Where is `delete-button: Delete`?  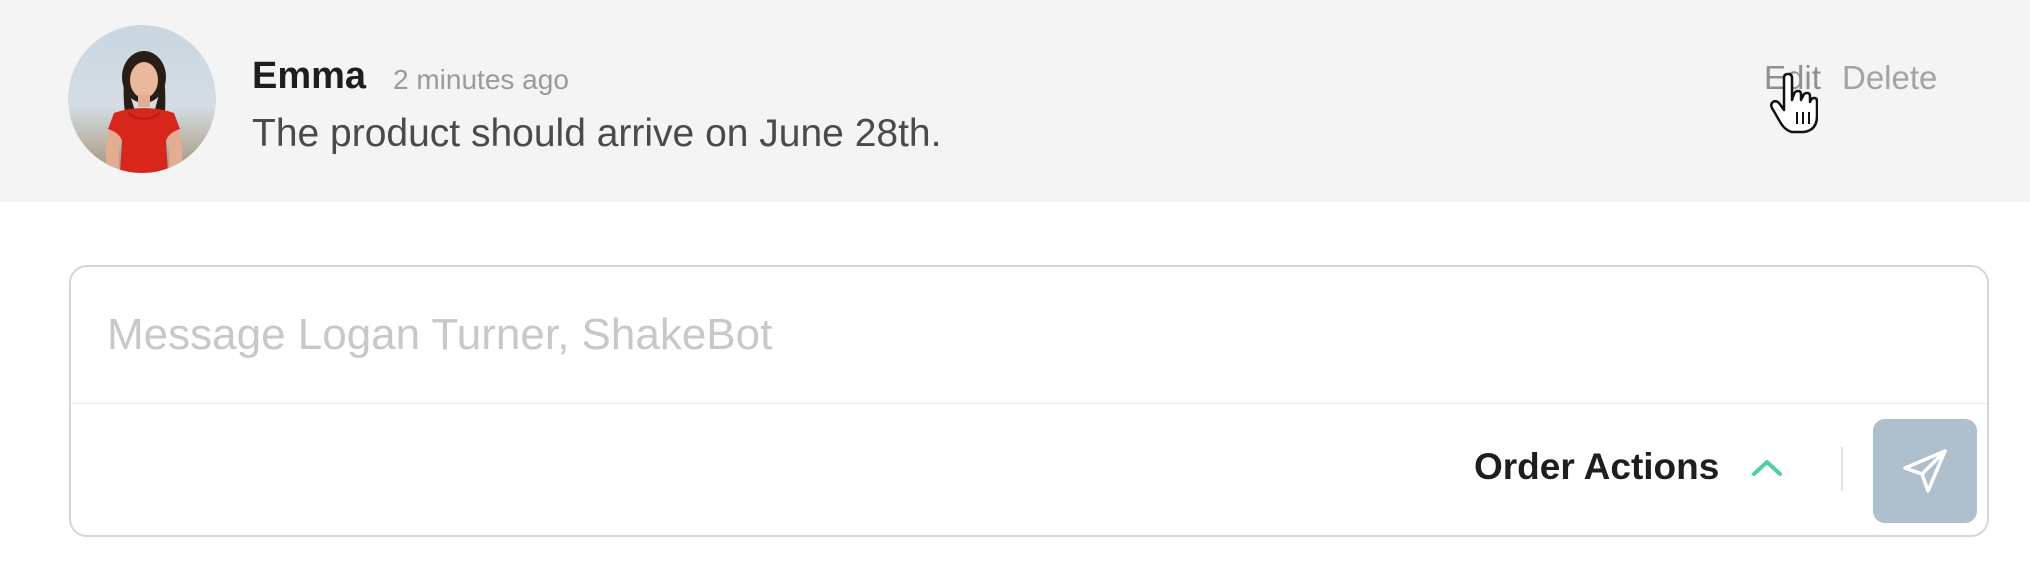
delete-button: Delete is located at coordinates (1889, 78).